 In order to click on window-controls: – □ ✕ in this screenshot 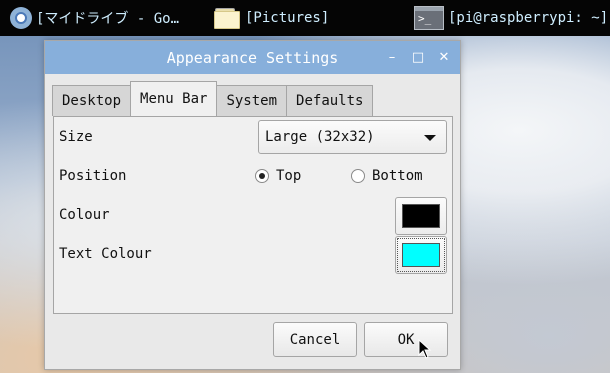, I will do `click(418, 57)`.